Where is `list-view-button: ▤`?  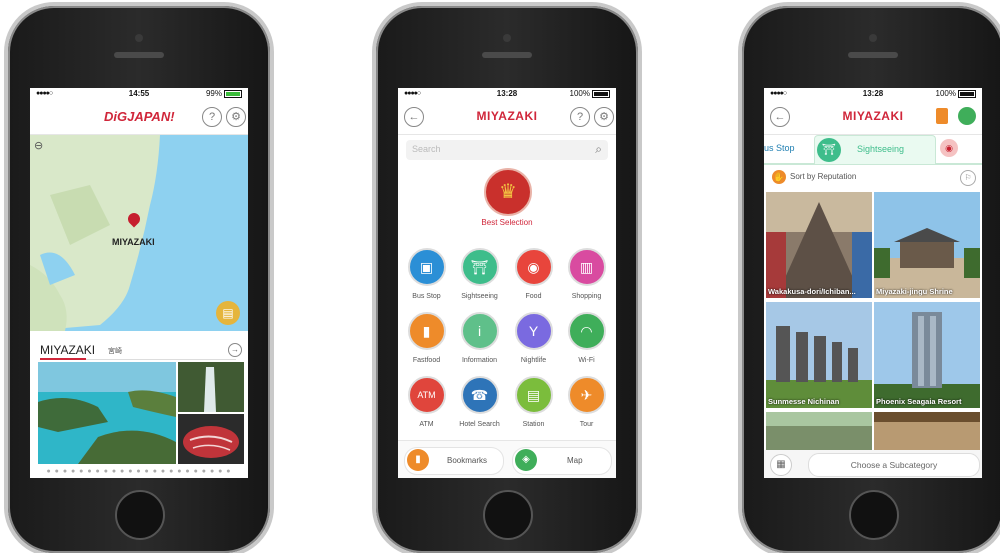 list-view-button: ▤ is located at coordinates (228, 313).